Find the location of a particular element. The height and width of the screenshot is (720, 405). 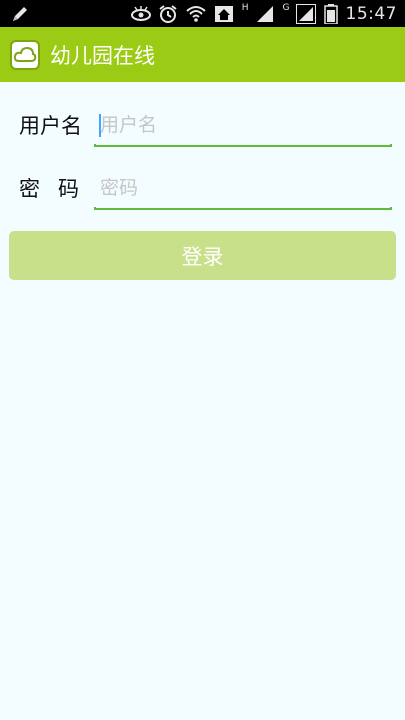

status-time: 15:47 is located at coordinates (371, 13).